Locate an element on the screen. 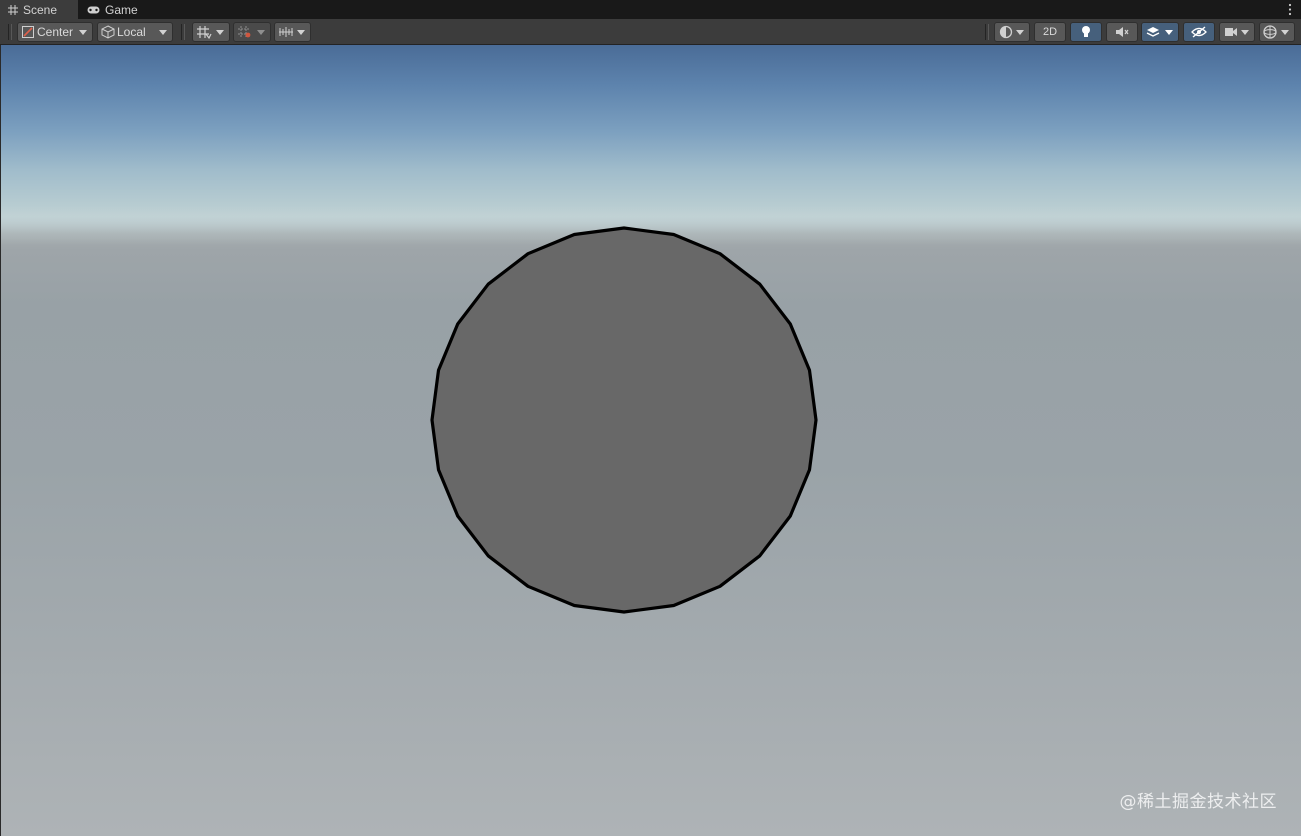 The width and height of the screenshot is (1301, 836). ruler-icon is located at coordinates (286, 32).